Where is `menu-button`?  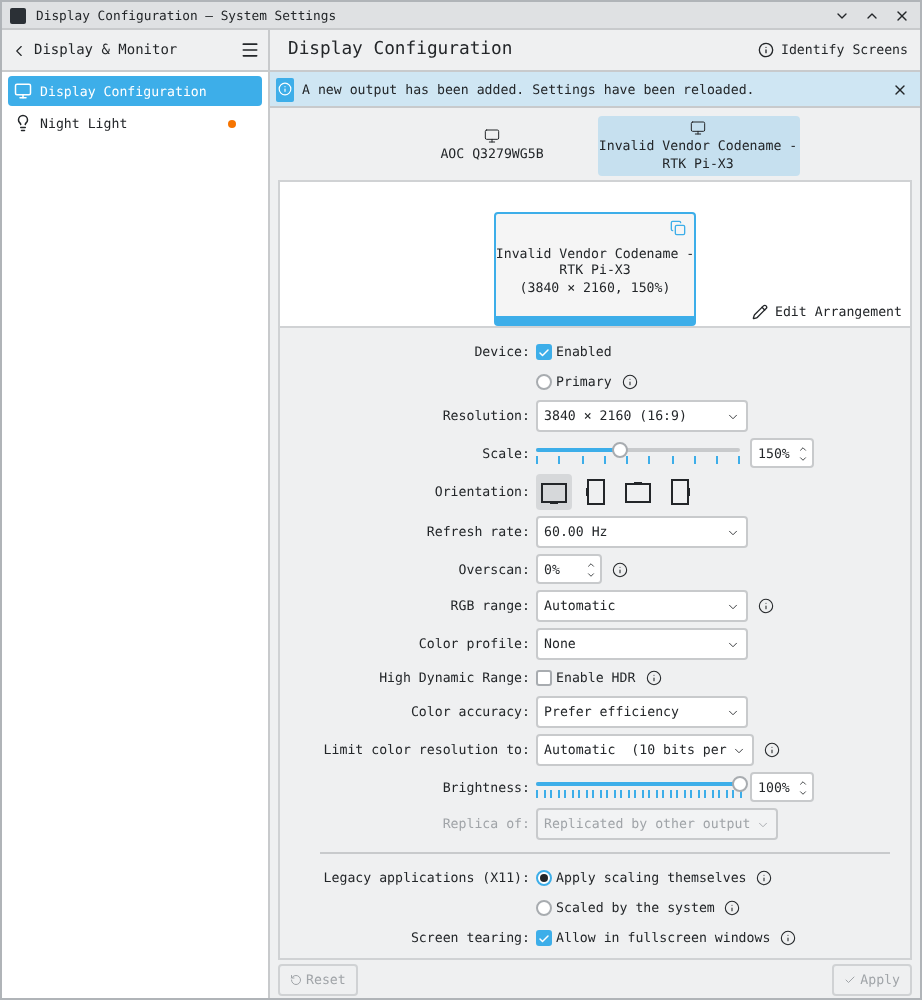
menu-button is located at coordinates (250, 50).